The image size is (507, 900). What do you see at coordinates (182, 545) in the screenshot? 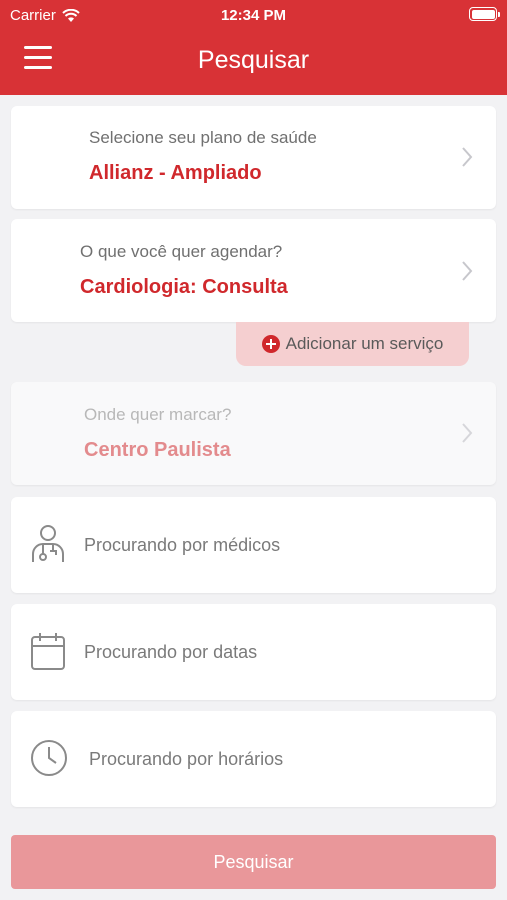
I see `doctors-filter-label: Procurando por médicos` at bounding box center [182, 545].